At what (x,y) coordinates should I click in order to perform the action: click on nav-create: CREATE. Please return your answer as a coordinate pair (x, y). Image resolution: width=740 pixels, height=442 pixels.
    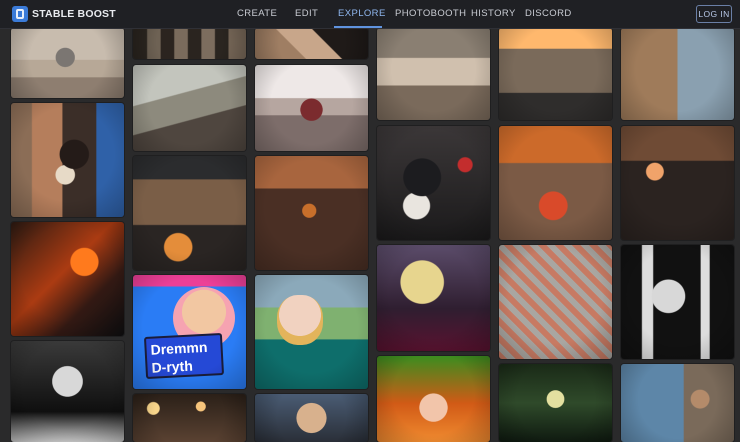
    Looking at the image, I should click on (257, 13).